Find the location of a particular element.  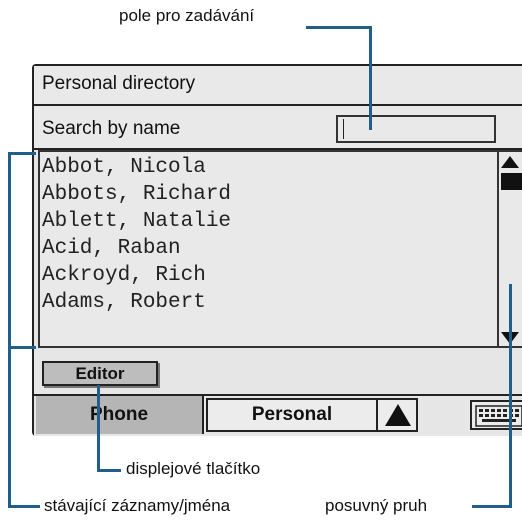

leader-line-entries-vertical is located at coordinates (9, 330).